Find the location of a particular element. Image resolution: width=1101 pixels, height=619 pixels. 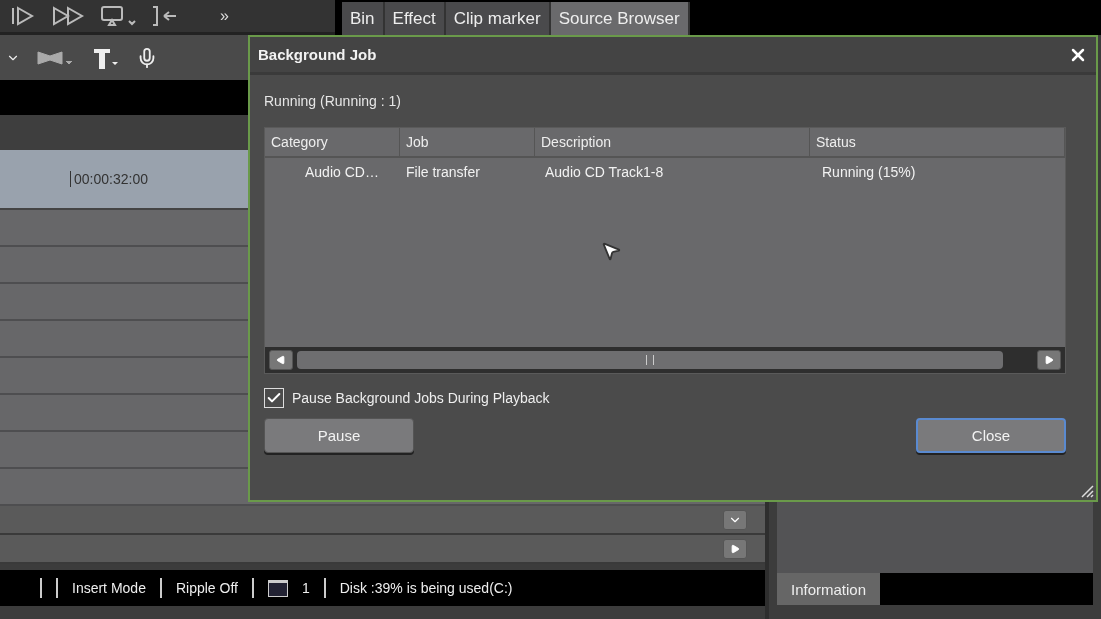

triangle-left-icon is located at coordinates (281, 360).